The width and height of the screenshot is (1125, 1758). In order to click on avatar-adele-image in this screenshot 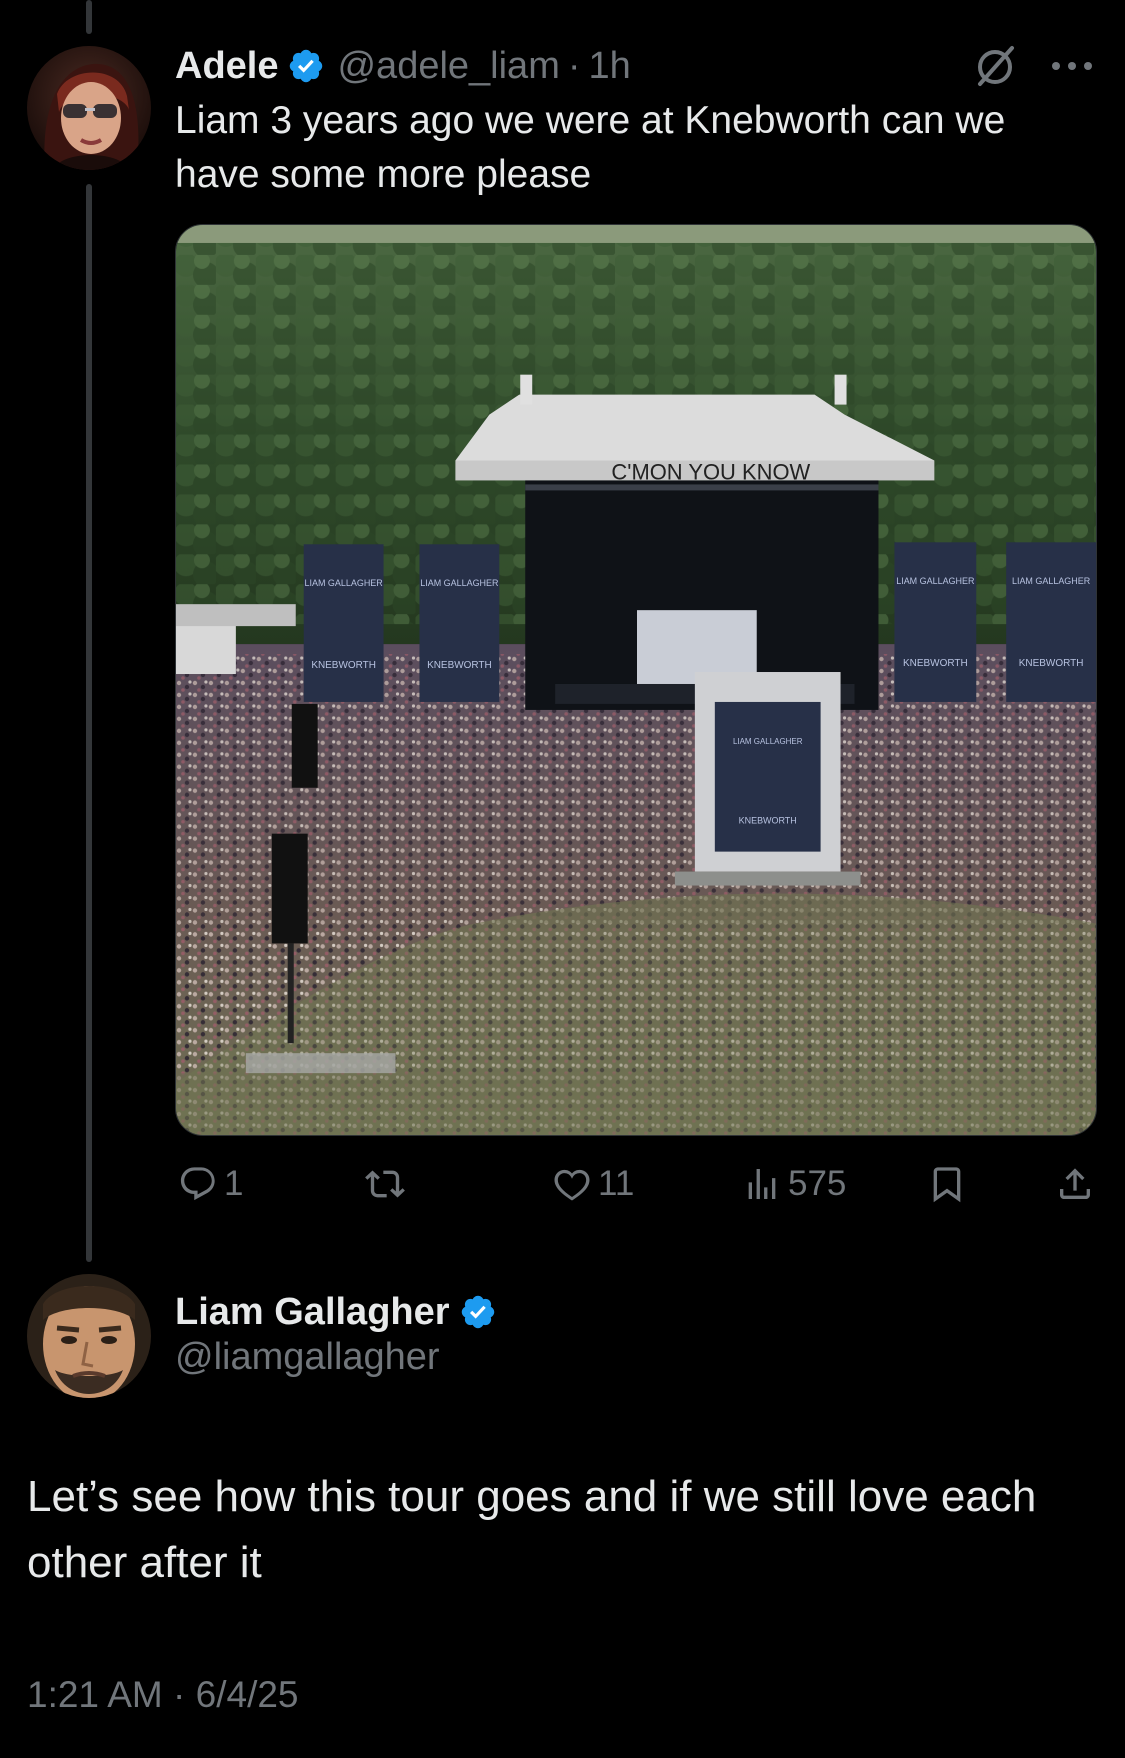, I will do `click(89, 108)`.